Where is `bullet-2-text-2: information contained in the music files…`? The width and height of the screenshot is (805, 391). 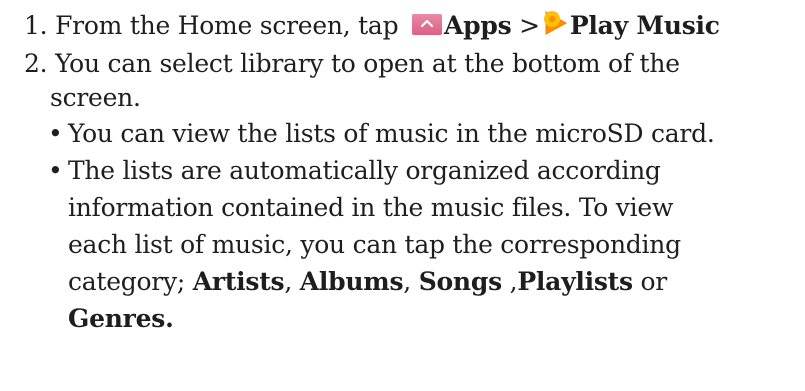
bullet-2-text-2: information contained in the music files… is located at coordinates (371, 207).